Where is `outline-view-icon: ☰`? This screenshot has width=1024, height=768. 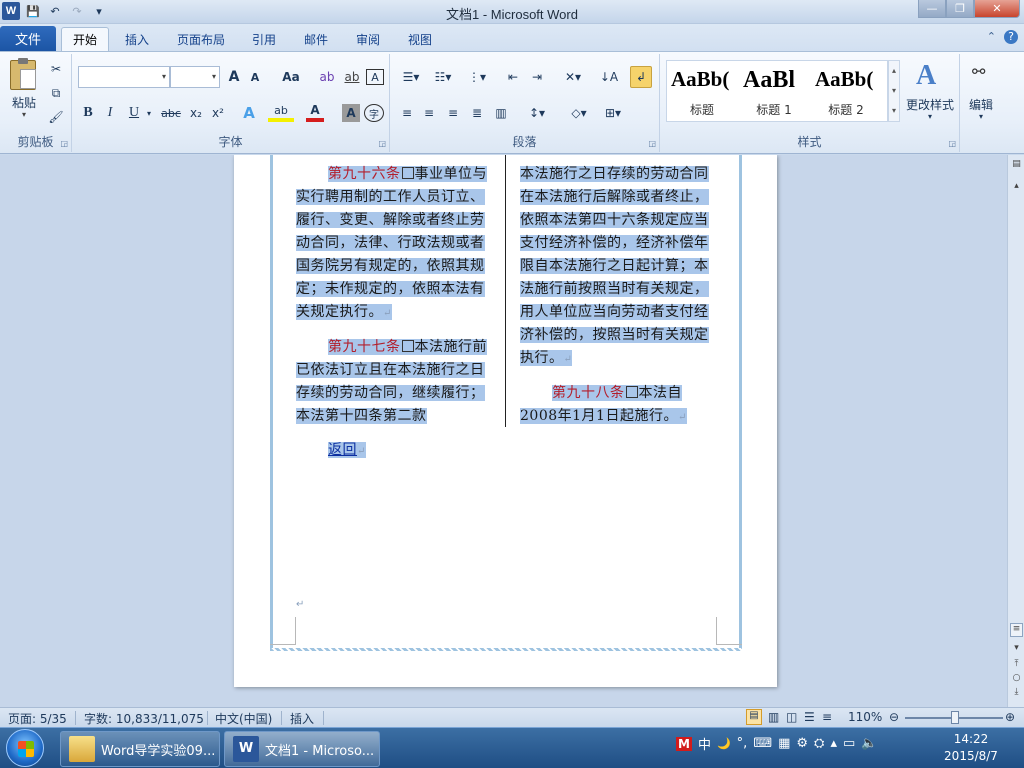 outline-view-icon: ☰ is located at coordinates (809, 717).